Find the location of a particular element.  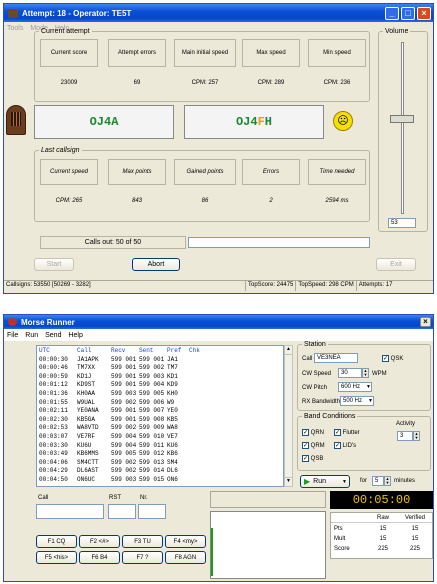

station-call-input: VE3NEA is located at coordinates (336, 358).